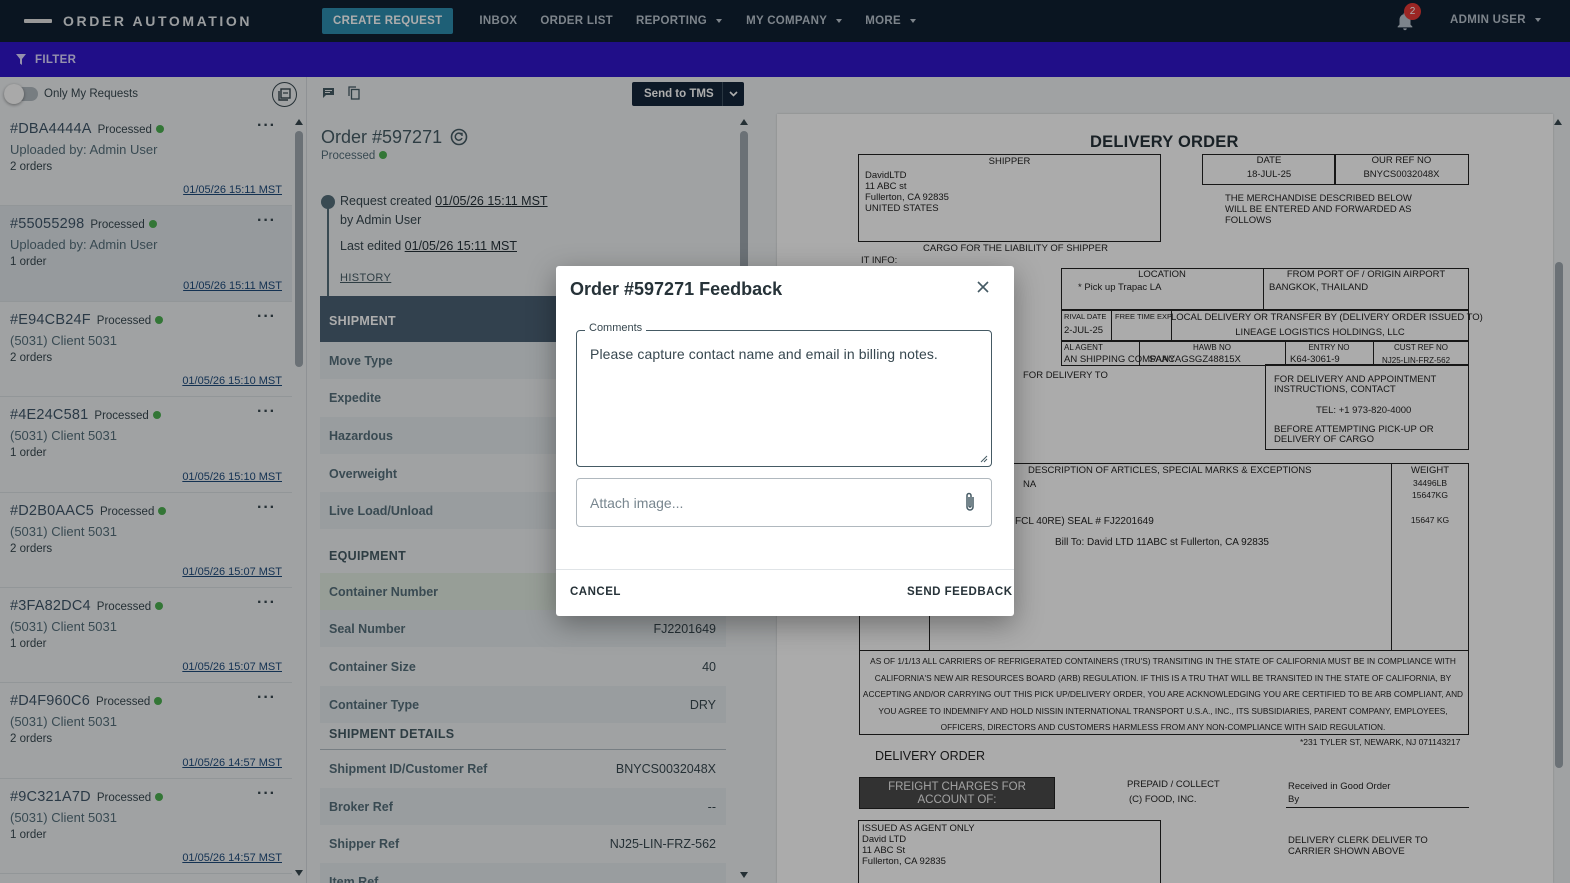 The image size is (1570, 883). Describe the element at coordinates (970, 502) in the screenshot. I see `paperclip-icon` at that location.